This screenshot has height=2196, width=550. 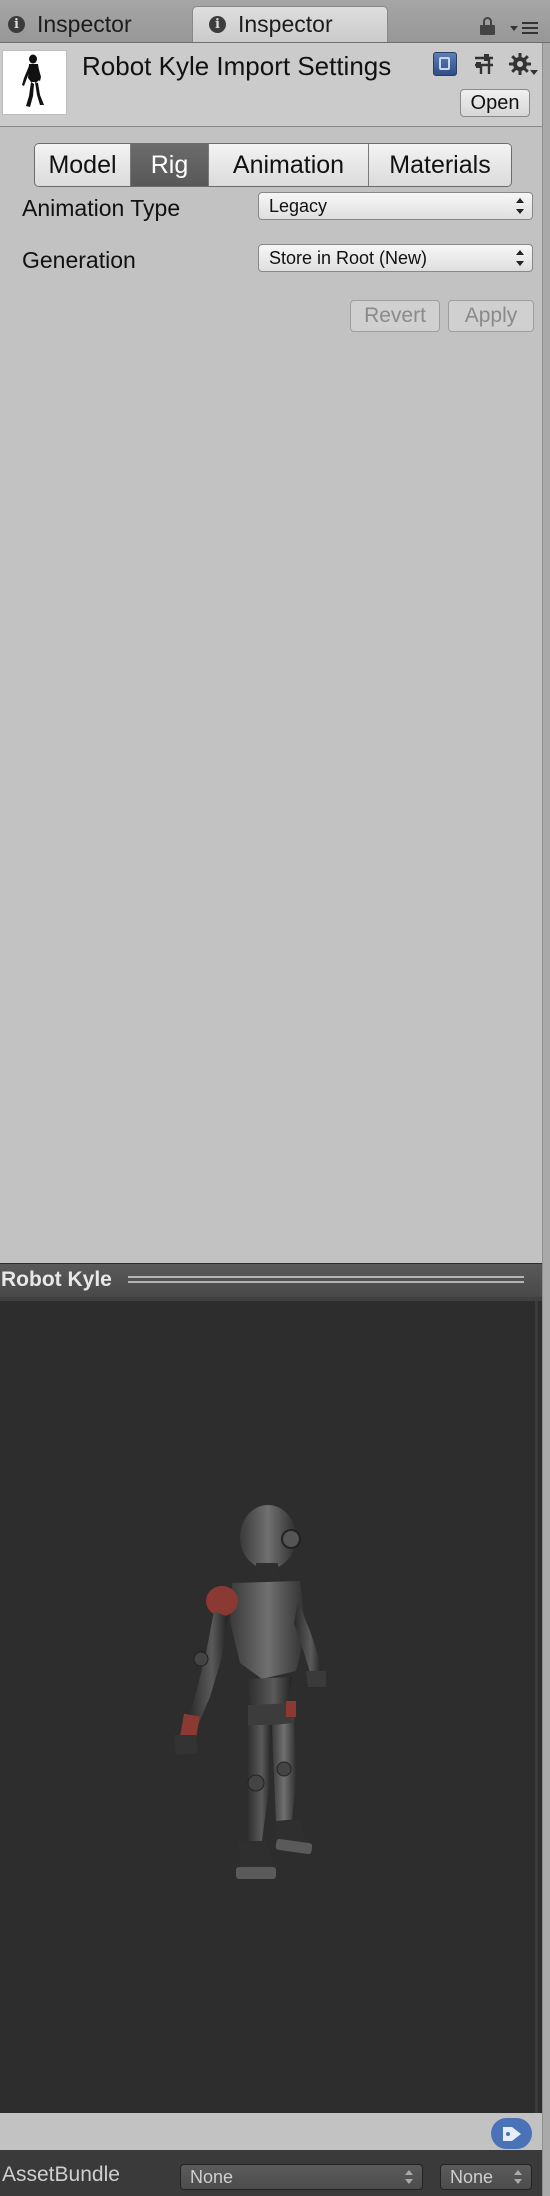 I want to click on asset-bundle-variant-select: None, so click(x=486, y=2177).